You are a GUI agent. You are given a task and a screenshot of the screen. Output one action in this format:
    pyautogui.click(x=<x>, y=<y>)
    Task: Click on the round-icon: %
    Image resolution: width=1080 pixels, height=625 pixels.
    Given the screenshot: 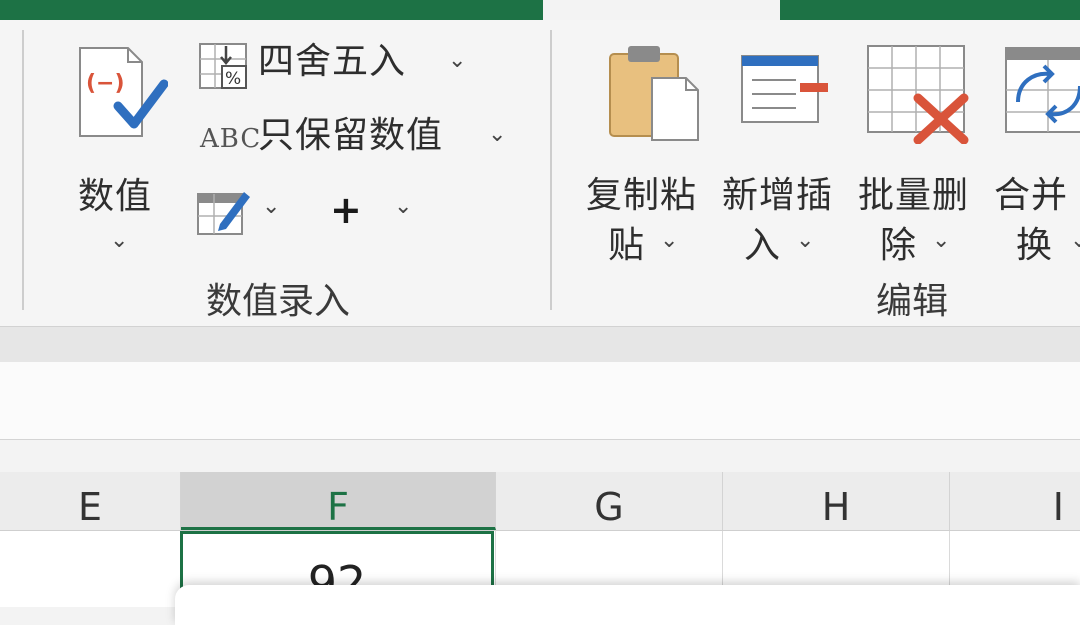 What is the action you would take?
    pyautogui.click(x=224, y=68)
    